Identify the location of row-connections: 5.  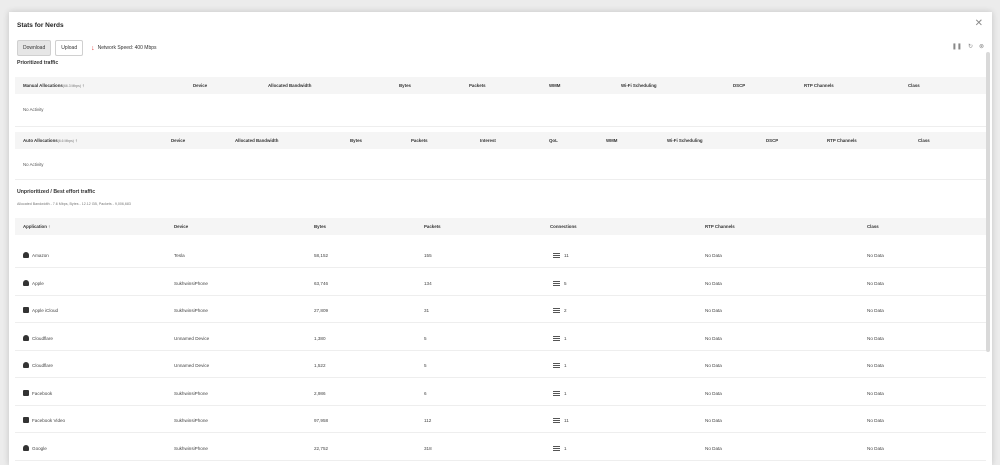
(560, 283).